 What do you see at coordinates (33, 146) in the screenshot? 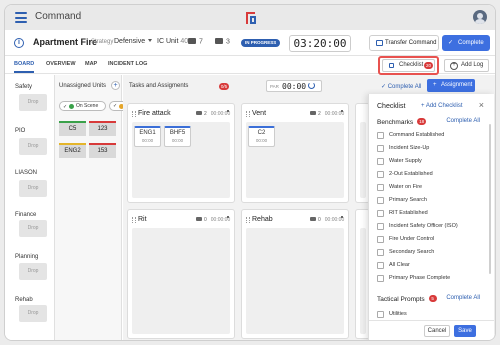
I see `role-pio-drop: Drop` at bounding box center [33, 146].